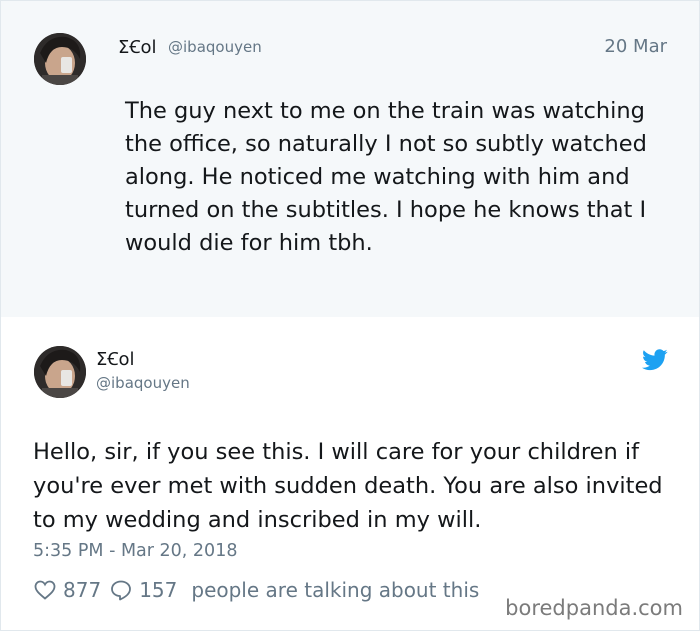 The image size is (700, 631). Describe the element at coordinates (635, 46) in the screenshot. I see `tweet-date: 20 Mar` at that location.